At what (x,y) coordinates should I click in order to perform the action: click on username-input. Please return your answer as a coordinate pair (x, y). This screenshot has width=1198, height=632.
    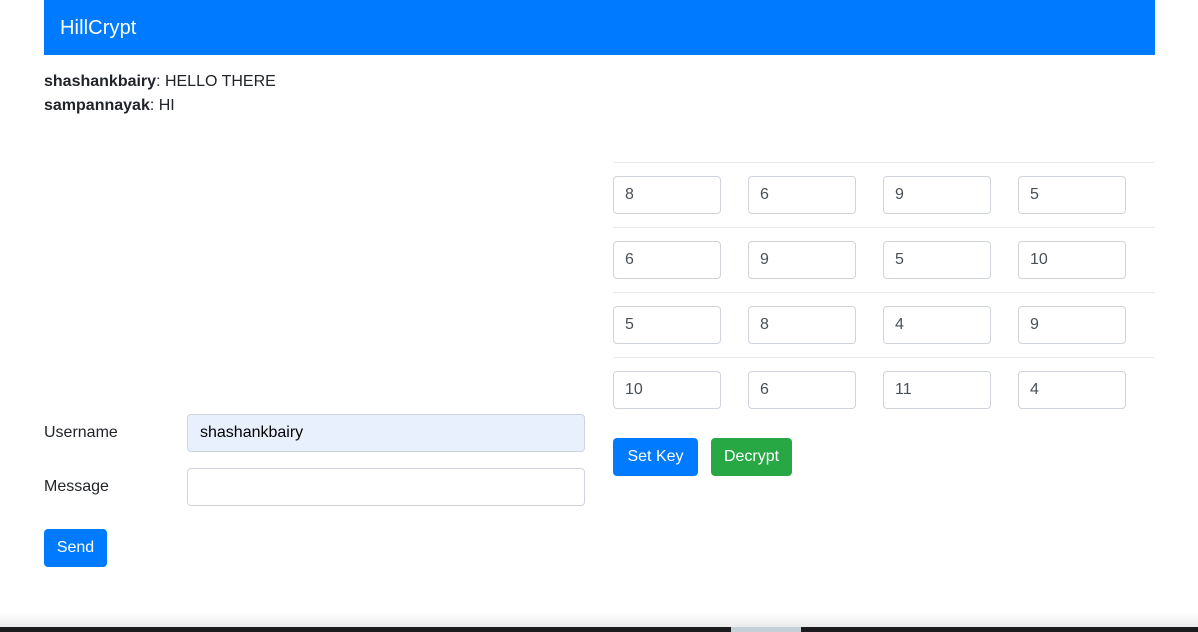
    Looking at the image, I should click on (386, 433).